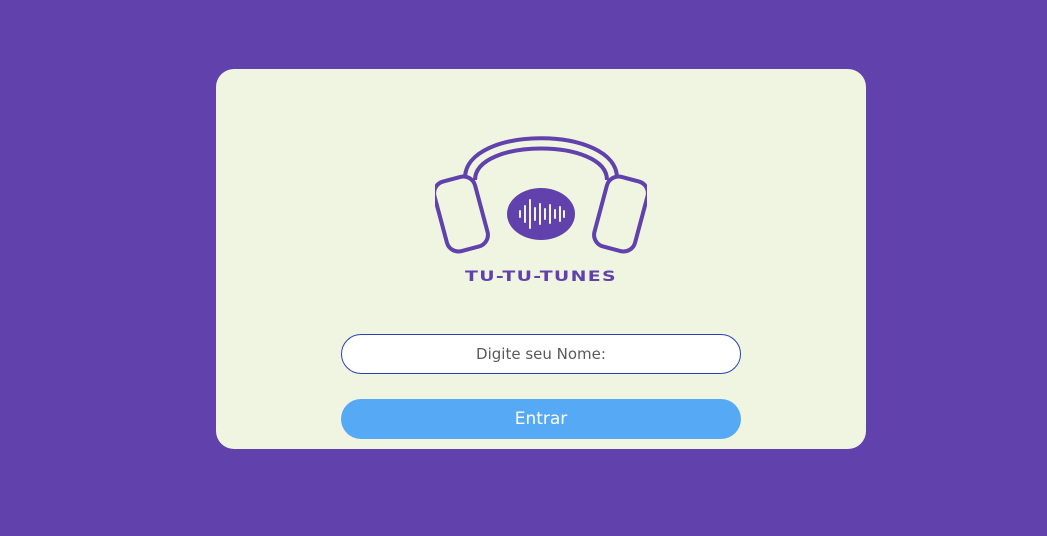  I want to click on enter-button: Entrar, so click(541, 419).